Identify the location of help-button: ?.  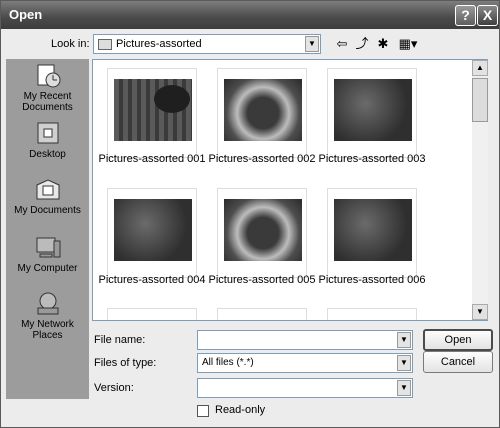
(465, 15).